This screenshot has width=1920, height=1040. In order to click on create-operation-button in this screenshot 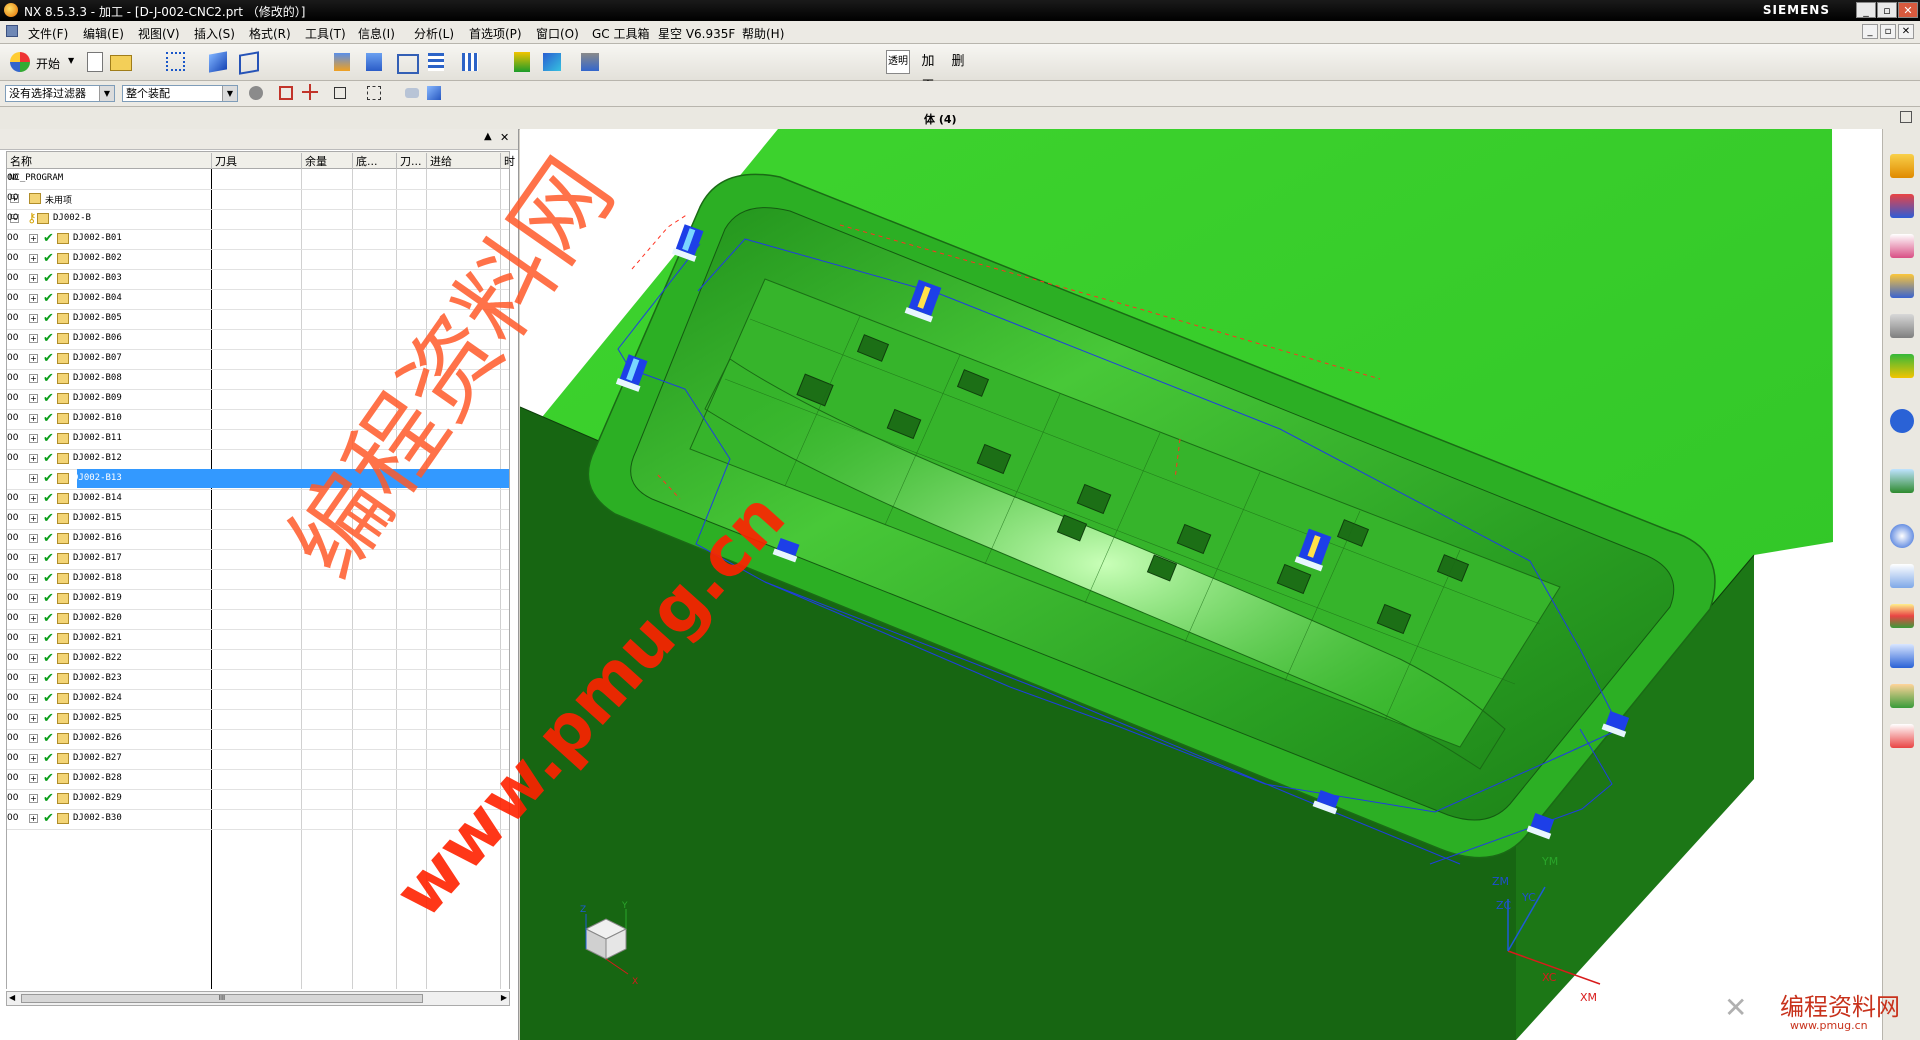, I will do `click(470, 62)`.